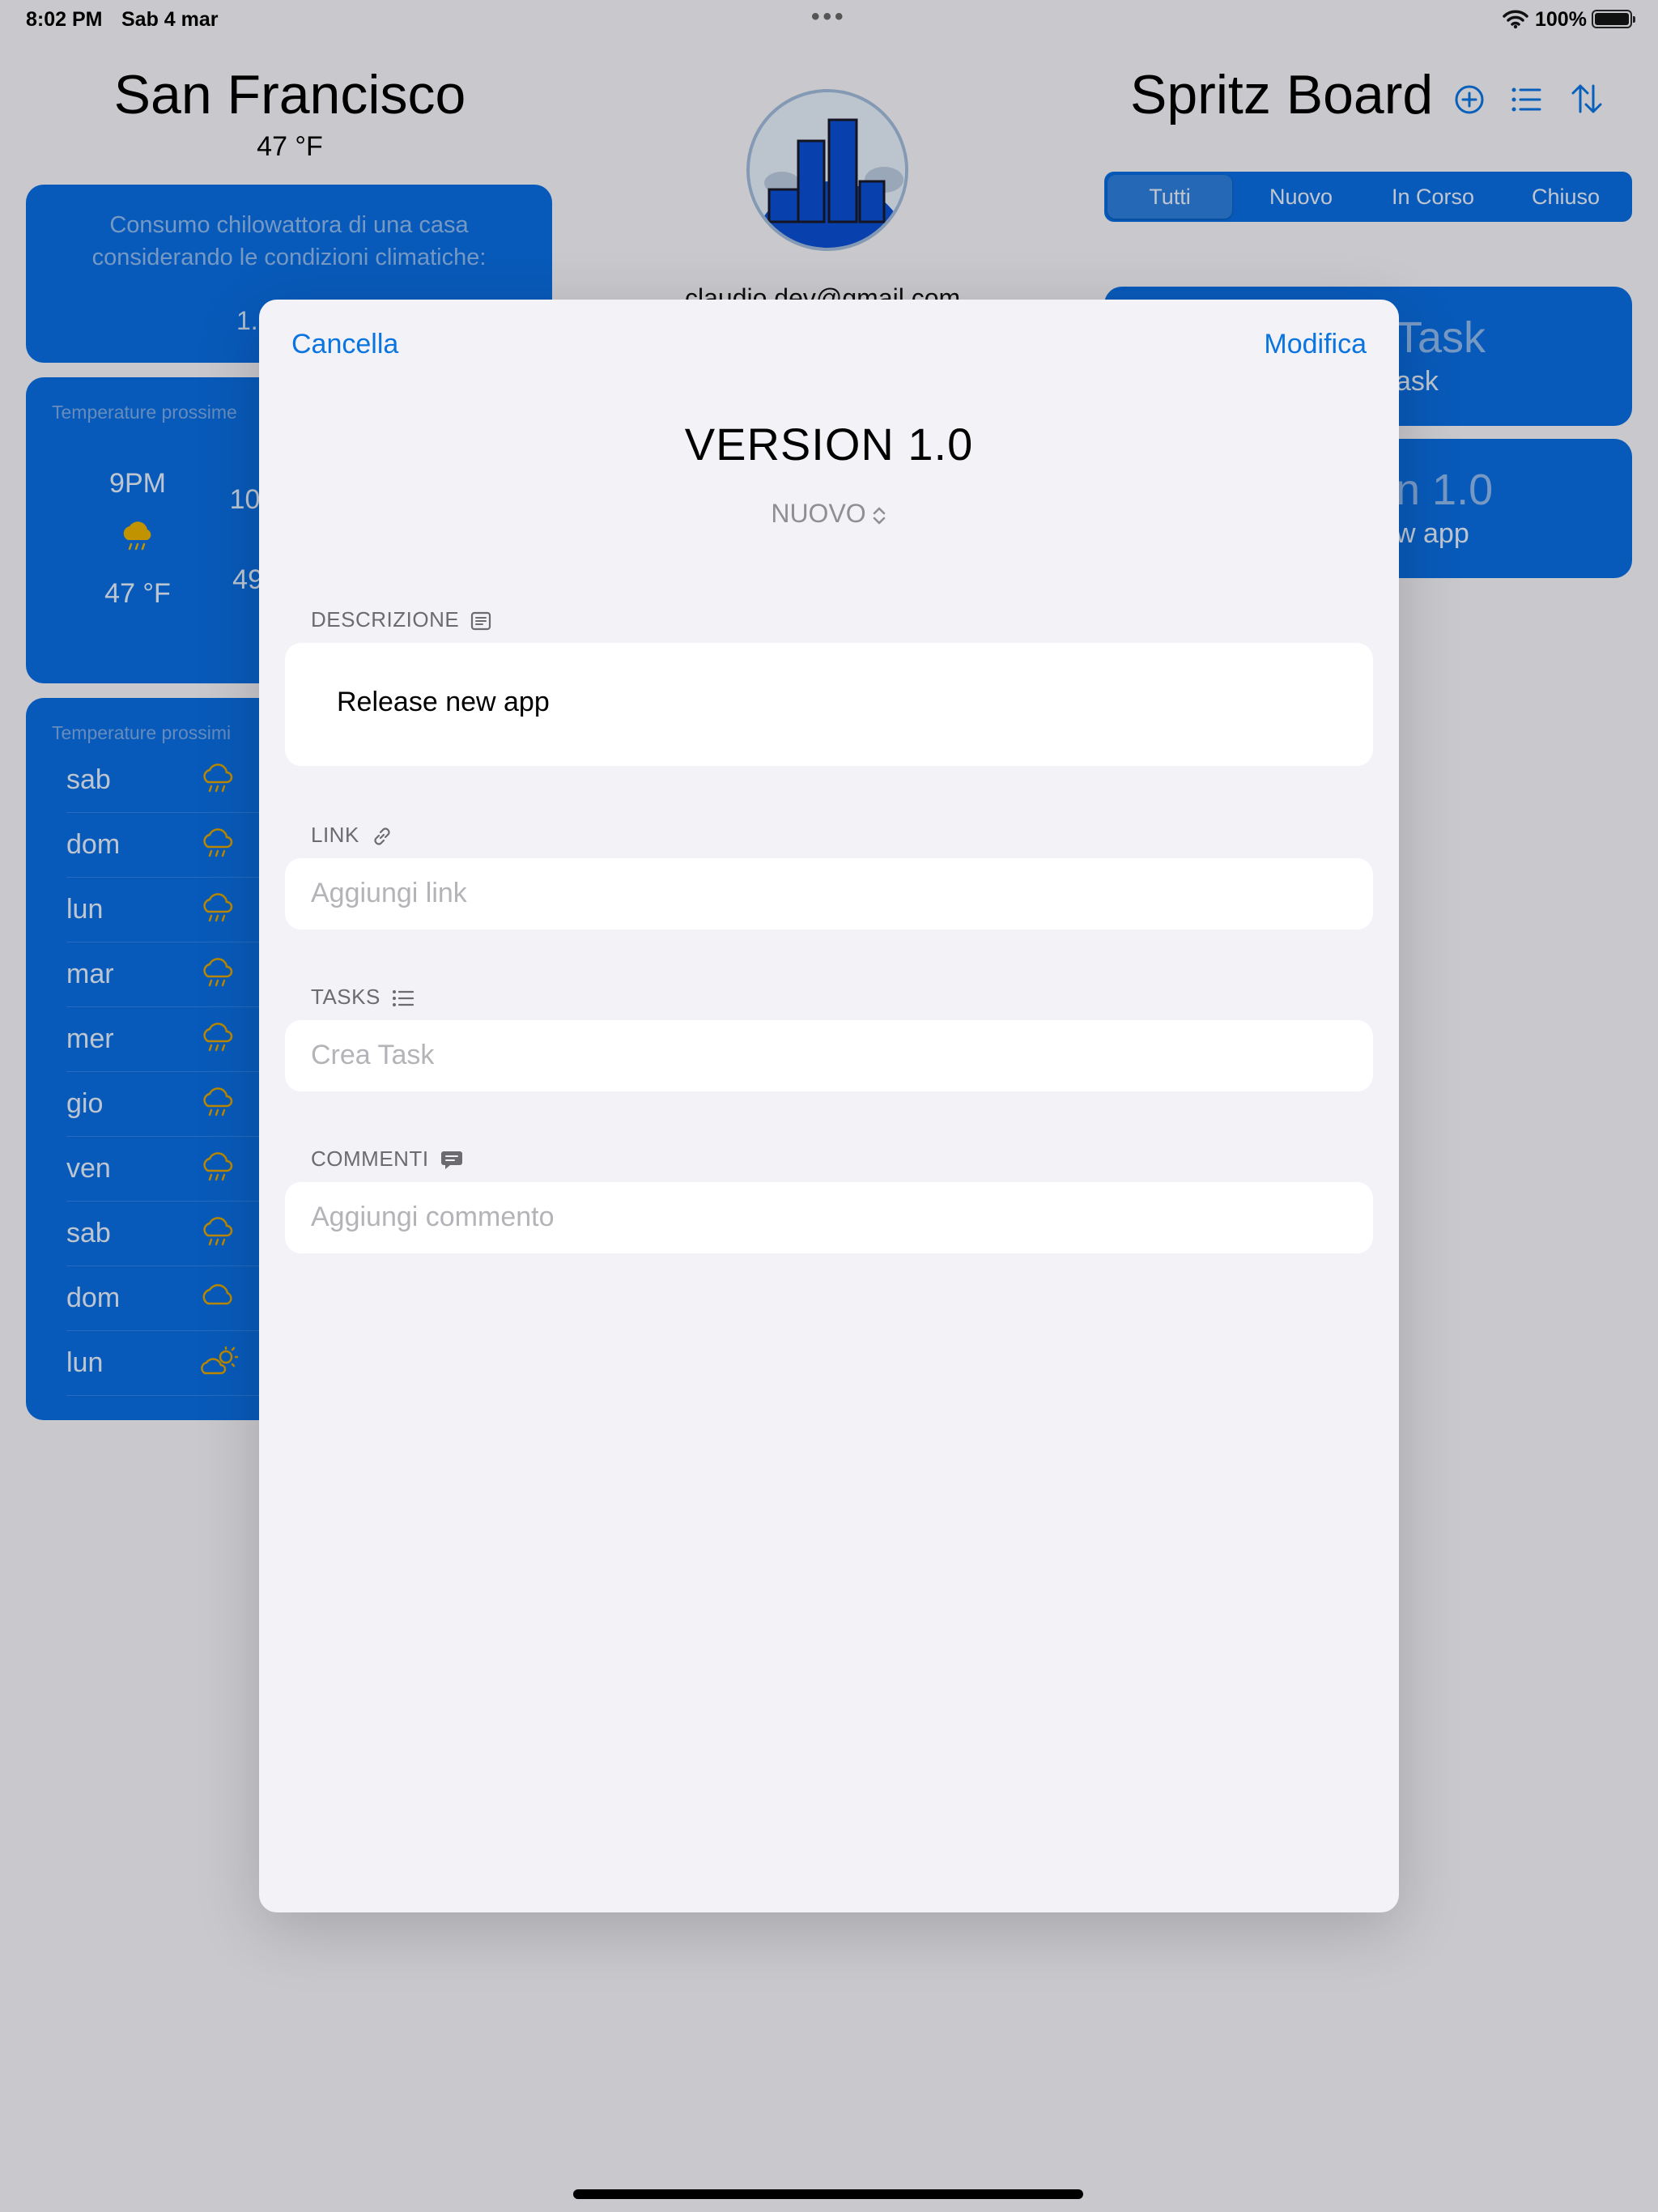 The height and width of the screenshot is (2212, 1658). I want to click on status-picker: NUOVO, so click(829, 514).